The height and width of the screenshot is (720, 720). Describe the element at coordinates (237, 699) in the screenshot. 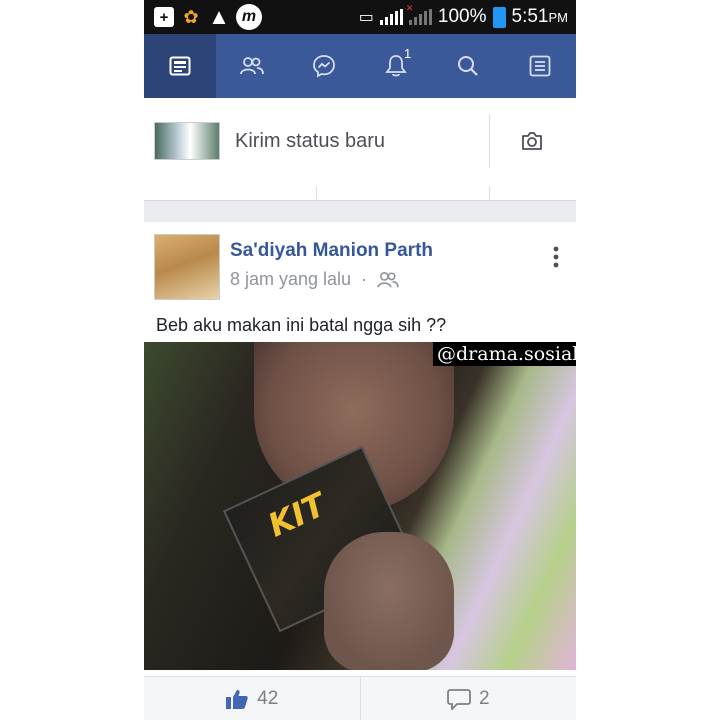

I see `thumbs-up-icon` at that location.